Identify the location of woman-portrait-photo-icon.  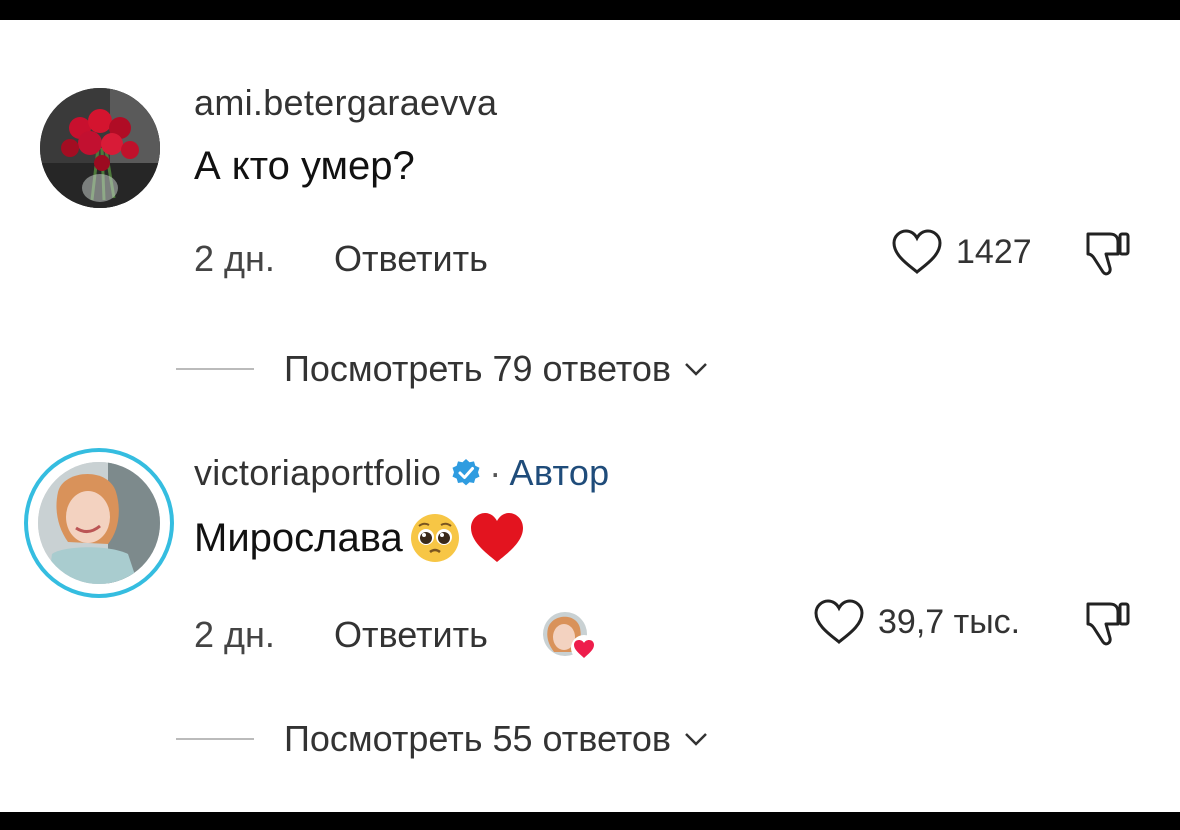
(99, 523).